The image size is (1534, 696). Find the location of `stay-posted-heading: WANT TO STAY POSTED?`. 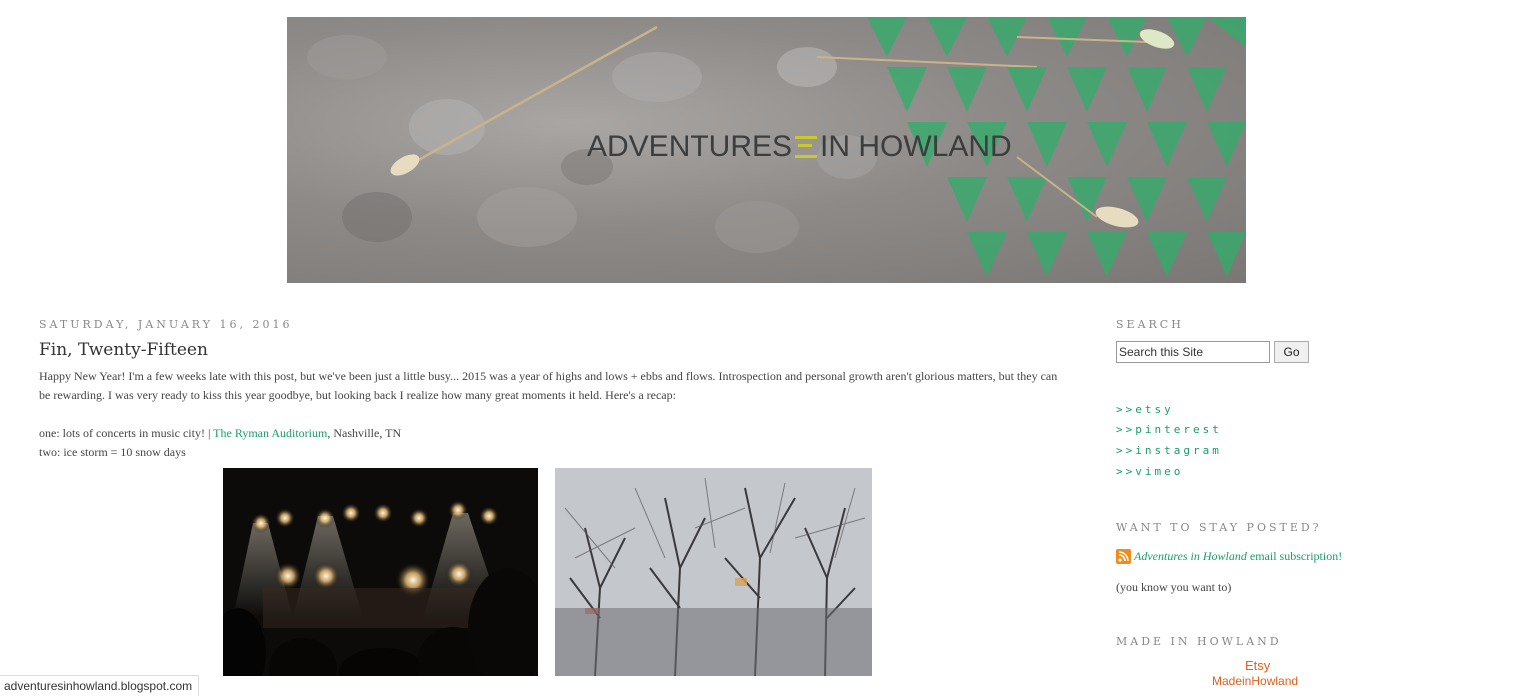

stay-posted-heading: WANT TO STAY POSTED? is located at coordinates (1219, 527).